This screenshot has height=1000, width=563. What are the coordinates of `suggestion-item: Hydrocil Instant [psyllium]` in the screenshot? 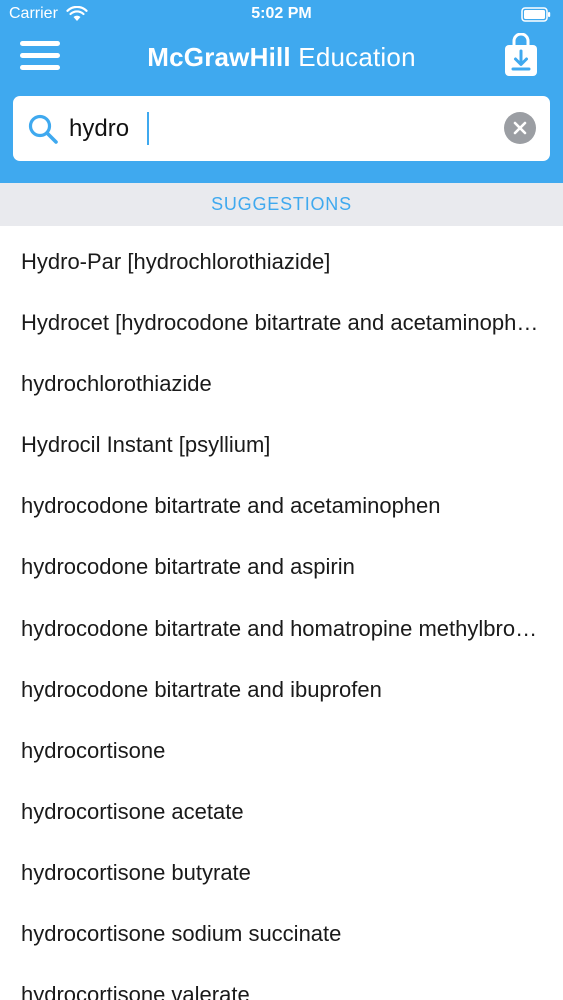 It's located at (281, 439).